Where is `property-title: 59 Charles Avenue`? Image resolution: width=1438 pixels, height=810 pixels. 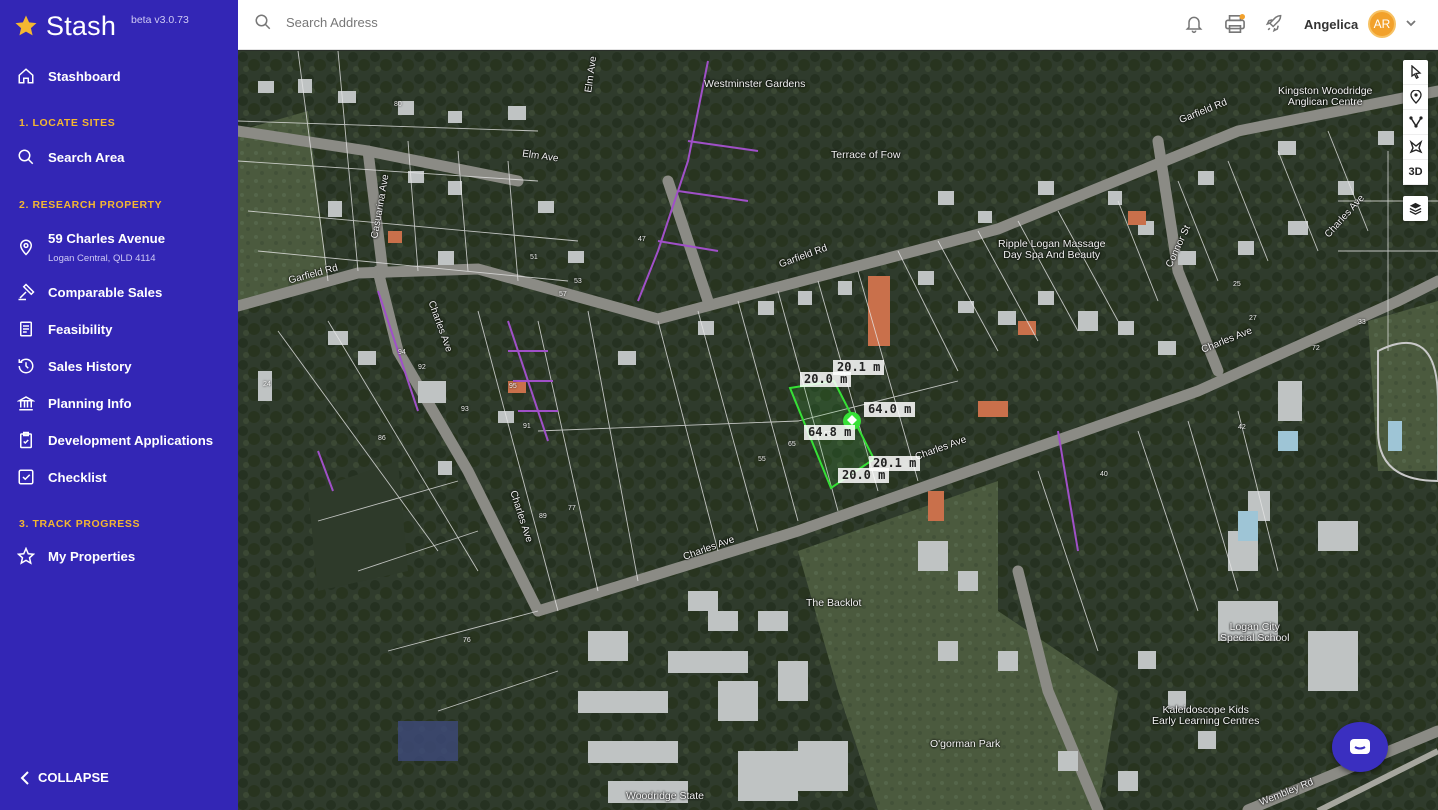
property-title: 59 Charles Avenue is located at coordinates (107, 238).